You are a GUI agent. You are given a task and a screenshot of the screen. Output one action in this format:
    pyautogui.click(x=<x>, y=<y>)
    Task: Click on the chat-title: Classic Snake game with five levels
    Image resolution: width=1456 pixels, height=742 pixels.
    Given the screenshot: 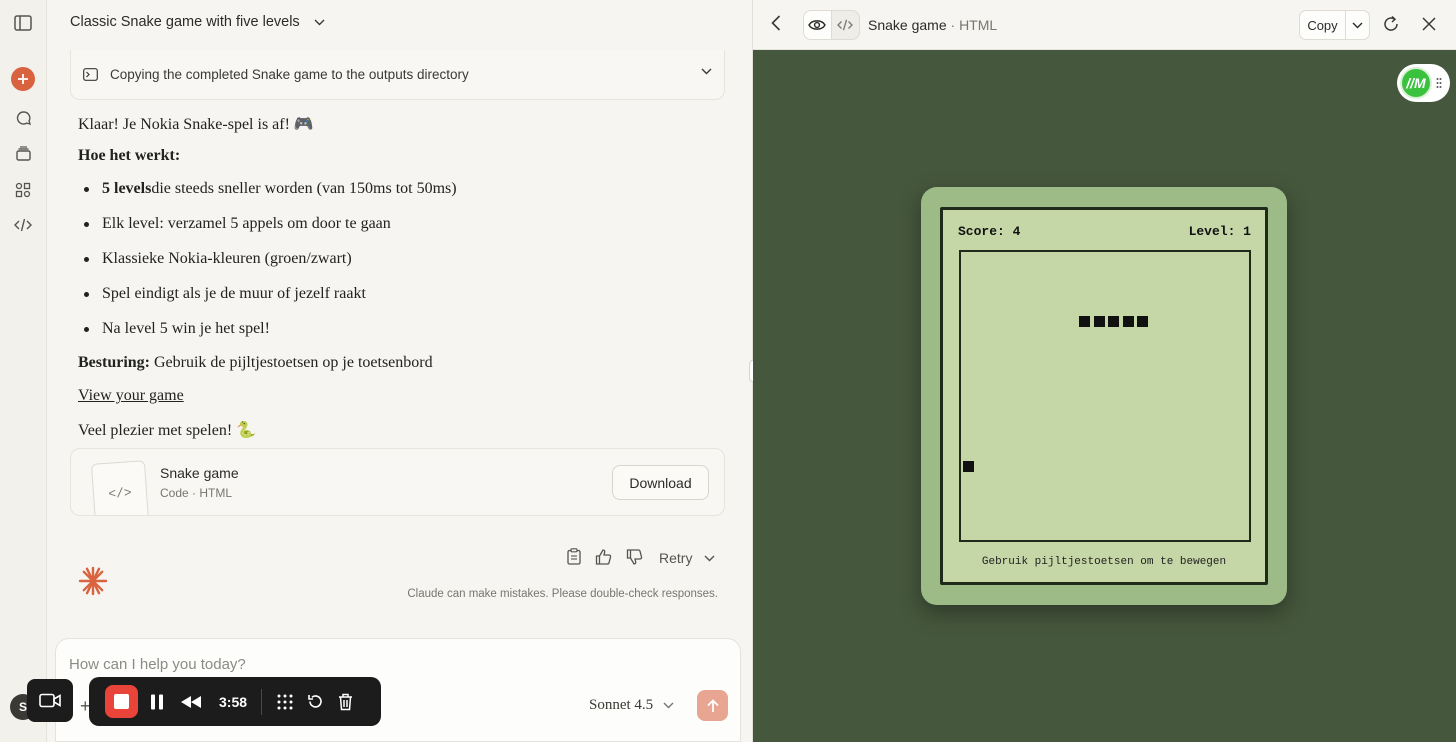 What is the action you would take?
    pyautogui.click(x=197, y=22)
    